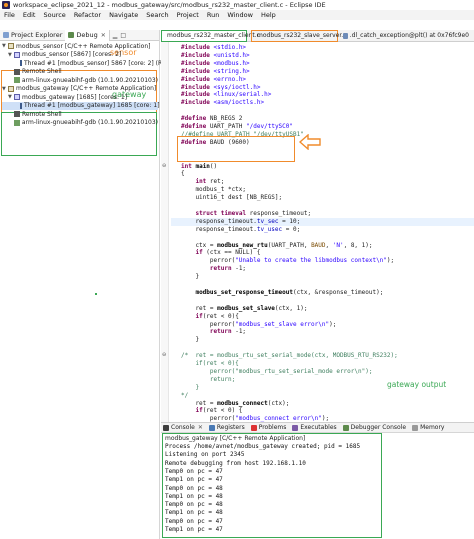 This screenshot has height=539, width=474. I want to click on tab-executables: Executables, so click(314, 427).